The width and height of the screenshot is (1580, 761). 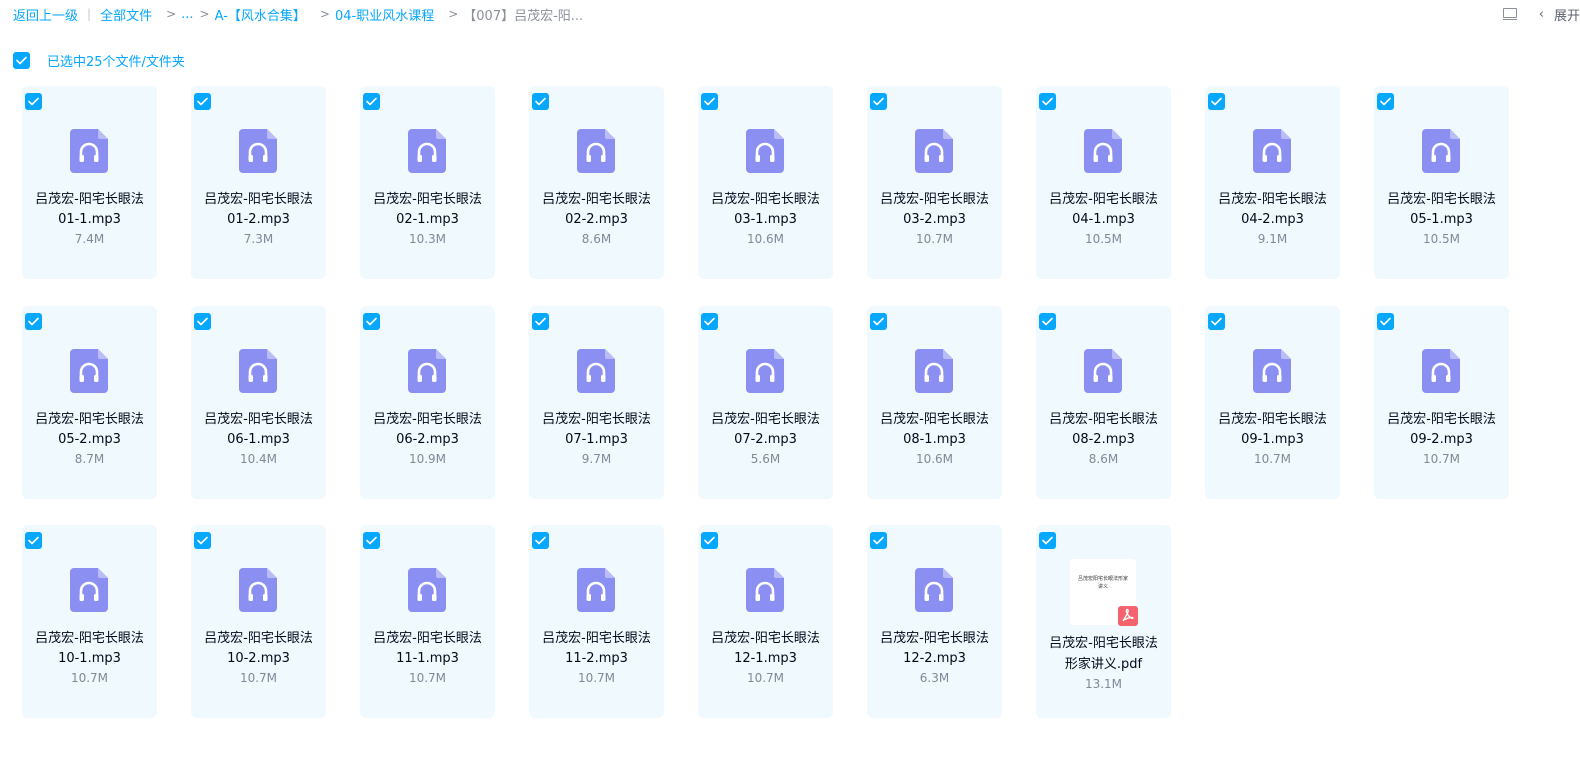 I want to click on file-name: 吕茂宏-阳宅长眼法 11-1.mp3, so click(x=427, y=649).